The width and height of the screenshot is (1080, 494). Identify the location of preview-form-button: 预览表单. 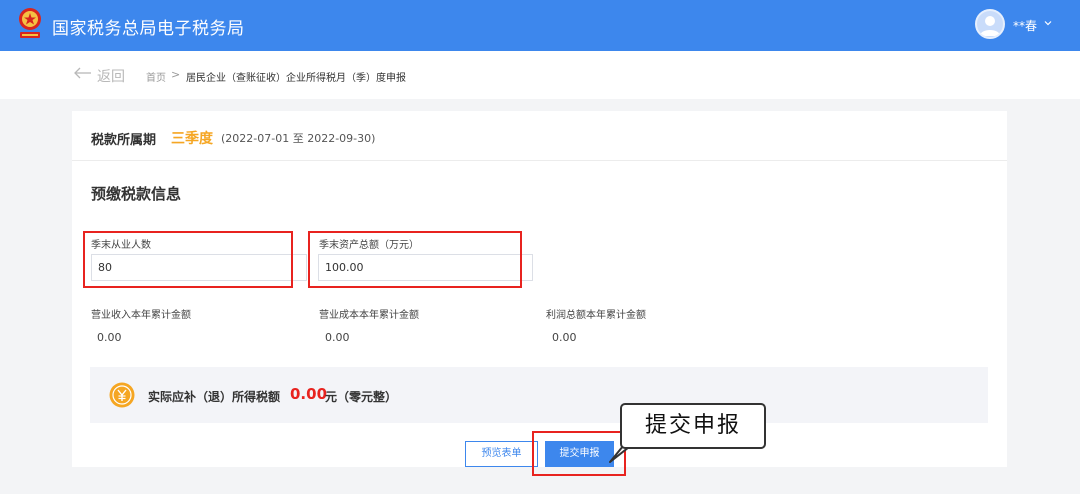
(501, 454).